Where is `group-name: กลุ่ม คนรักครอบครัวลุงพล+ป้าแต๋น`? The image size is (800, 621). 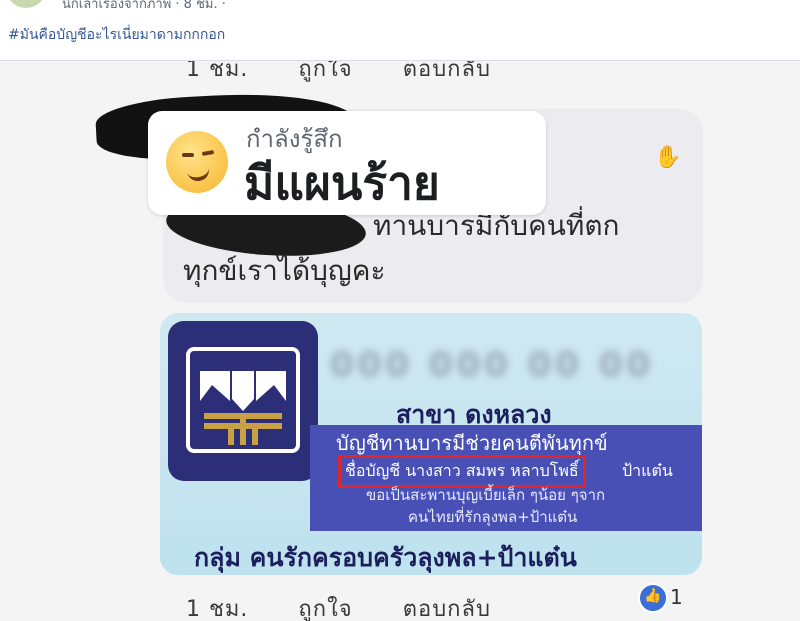 group-name: กลุ่ม คนรักครอบครัวลุงพล+ป้าแต๋น is located at coordinates (385, 557).